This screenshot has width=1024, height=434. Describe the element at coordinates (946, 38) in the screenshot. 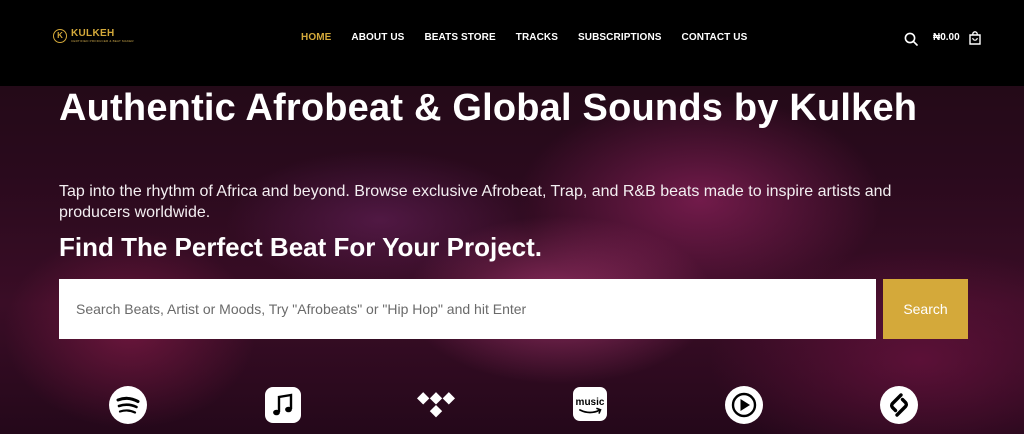

I see `cart-amount: ₦0.00` at that location.